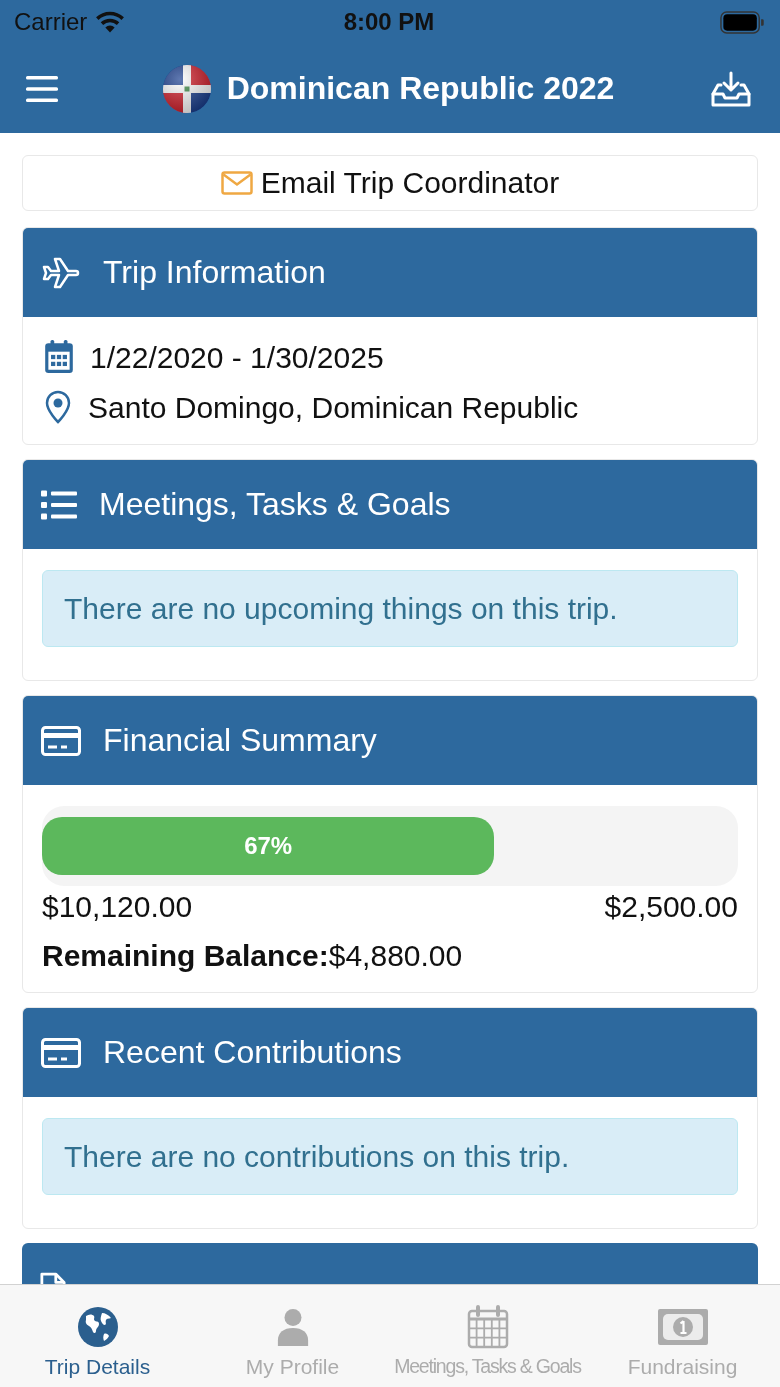  I want to click on section-title: Recent Contributions, so click(252, 1052).